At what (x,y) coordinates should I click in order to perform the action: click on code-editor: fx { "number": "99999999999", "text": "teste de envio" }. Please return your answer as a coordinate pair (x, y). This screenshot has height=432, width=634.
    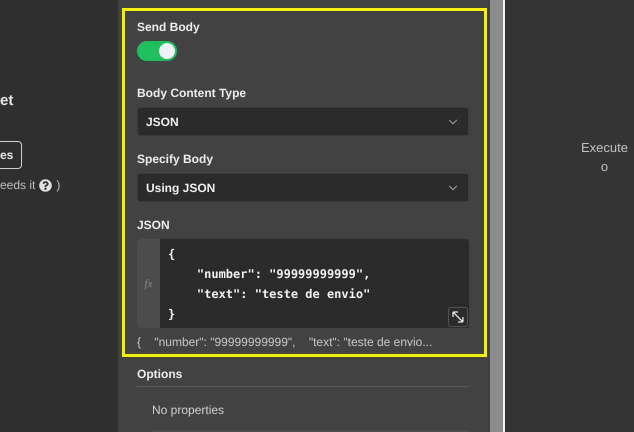
    Looking at the image, I should click on (303, 283).